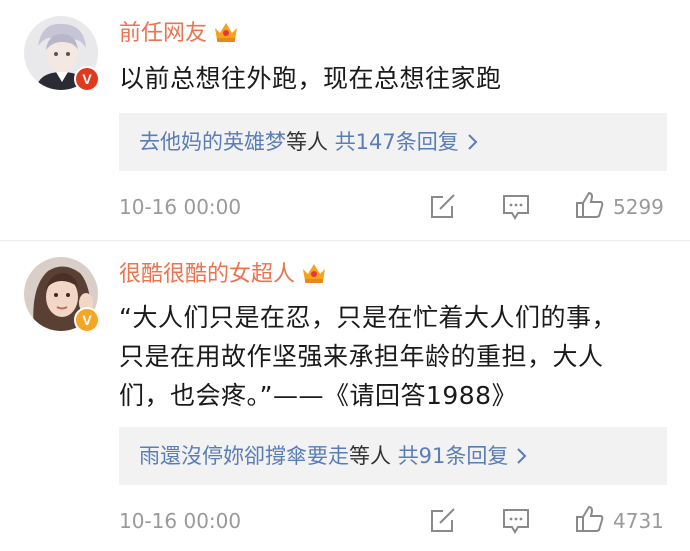 This screenshot has width=690, height=551. I want to click on reply-count-link: 共147条回复, so click(397, 142).